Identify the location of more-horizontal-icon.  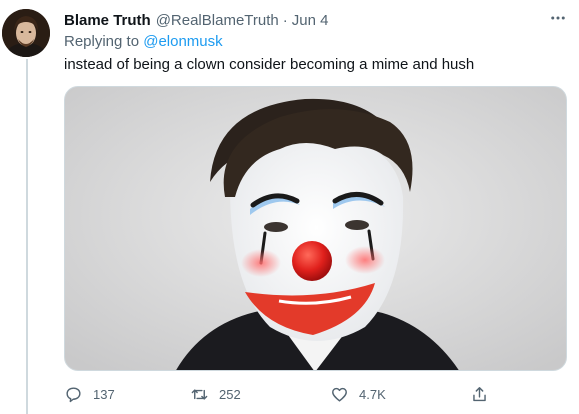
(558, 18).